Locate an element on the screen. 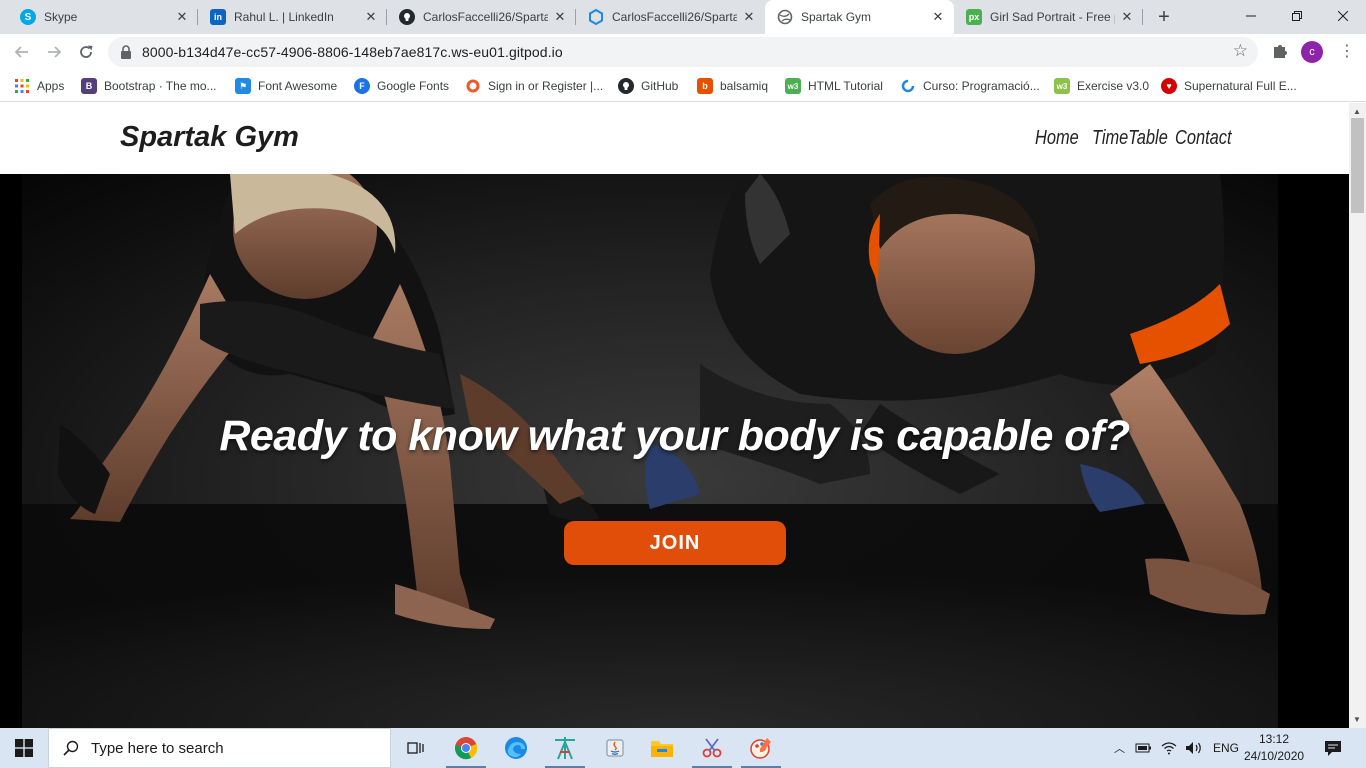  linkedin-icon: in is located at coordinates (218, 17).